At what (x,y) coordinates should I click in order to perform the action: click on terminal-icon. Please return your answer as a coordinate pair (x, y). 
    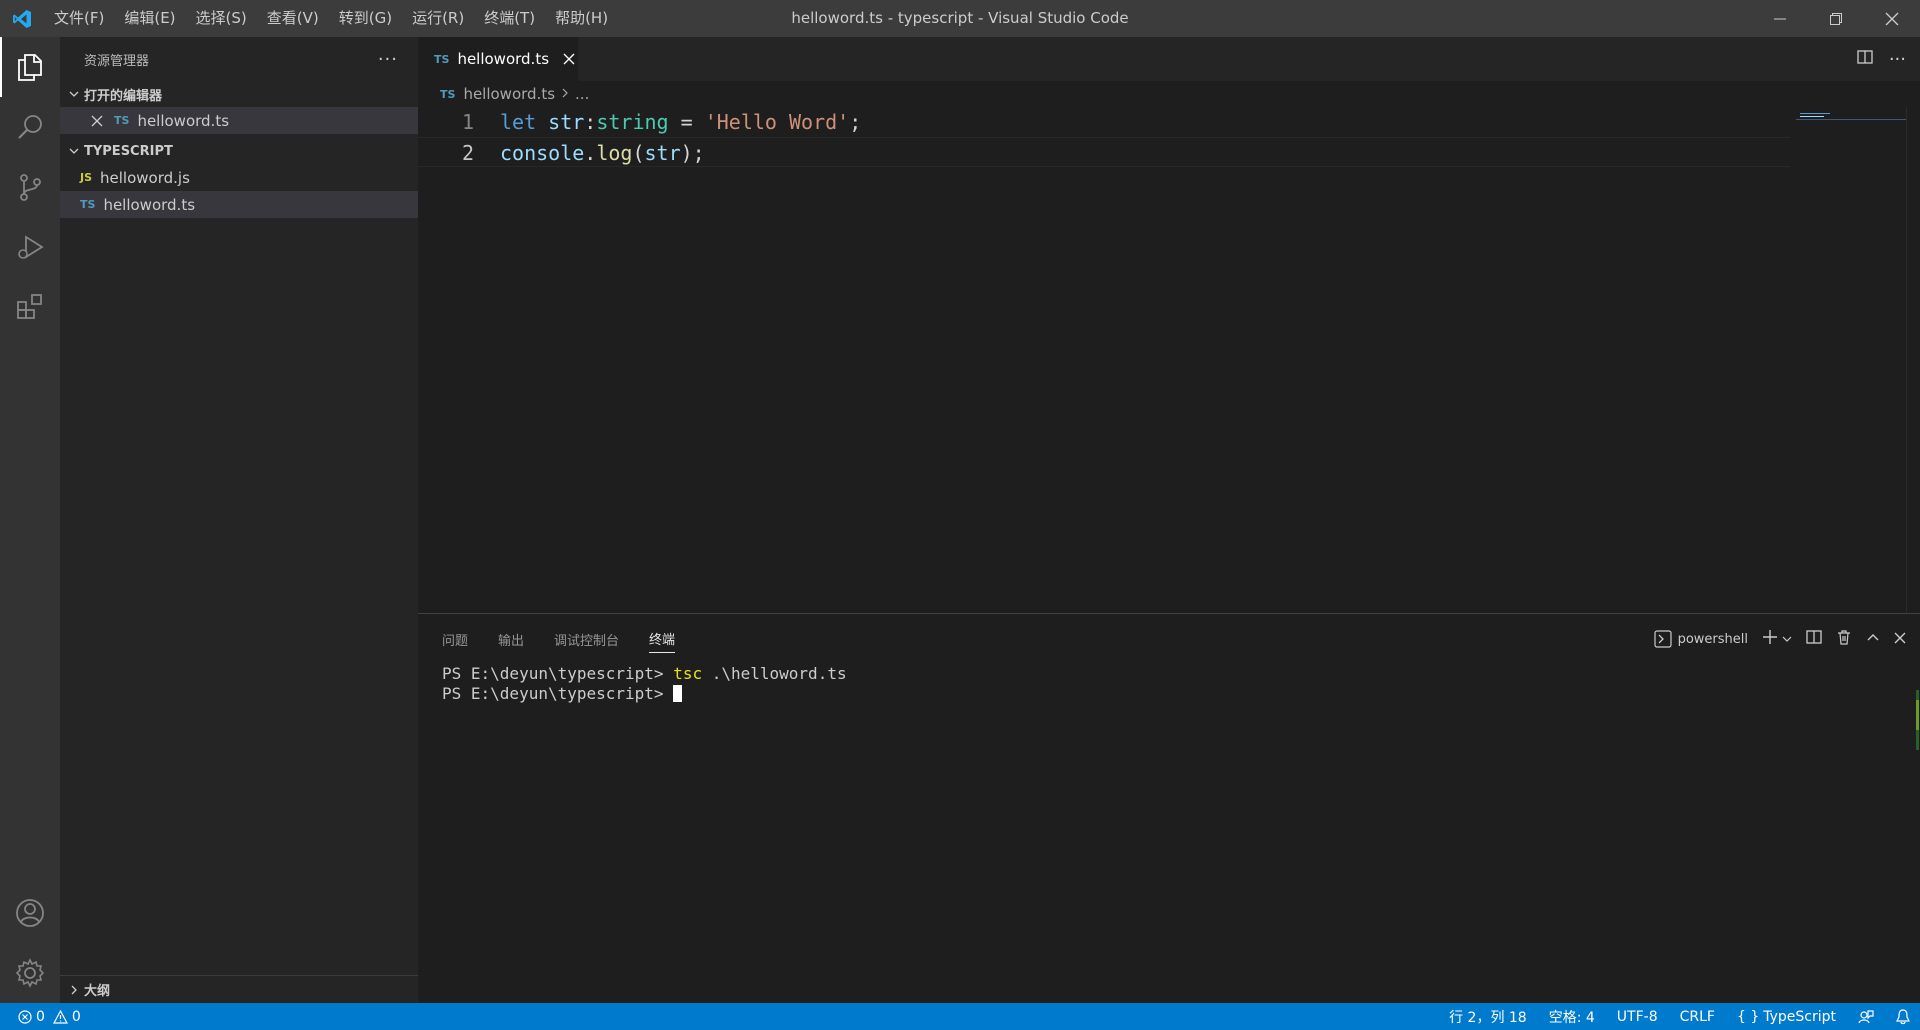
    Looking at the image, I should click on (1662, 639).